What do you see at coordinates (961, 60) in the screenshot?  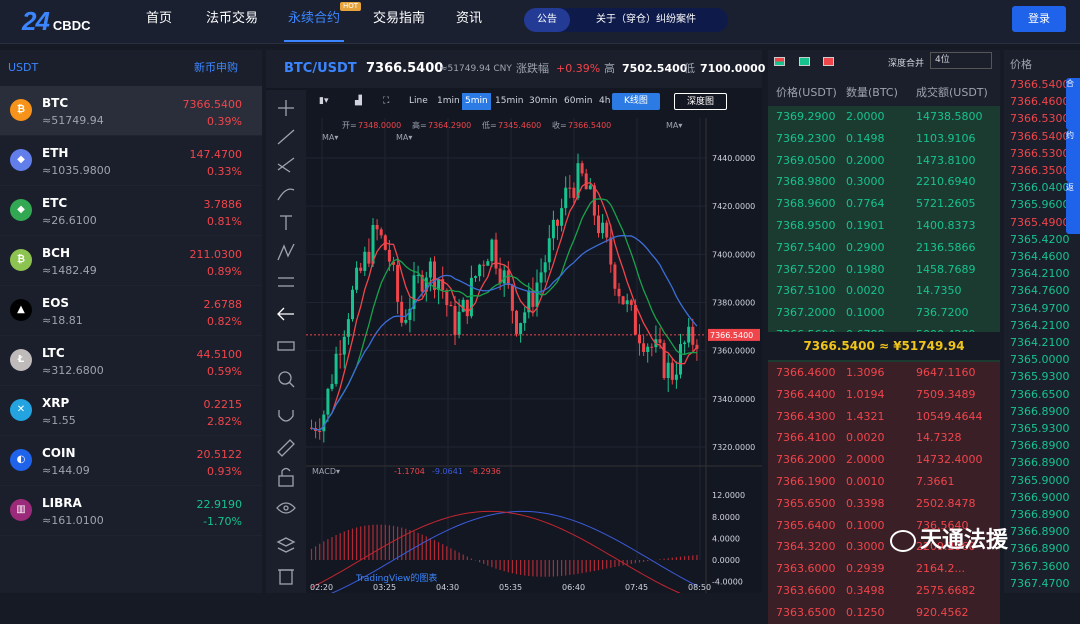 I see `depth-merge-select: 4位` at bounding box center [961, 60].